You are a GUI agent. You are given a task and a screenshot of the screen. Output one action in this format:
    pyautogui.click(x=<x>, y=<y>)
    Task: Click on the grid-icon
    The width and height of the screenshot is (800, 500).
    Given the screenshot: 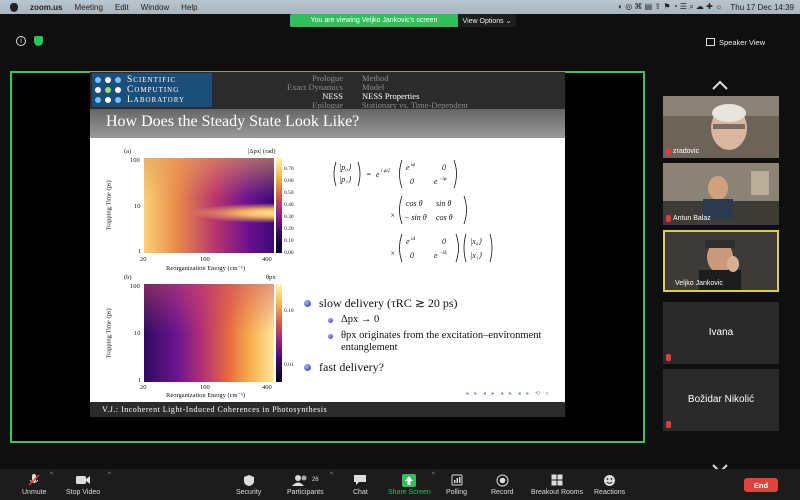 What is the action you would take?
    pyautogui.click(x=710, y=42)
    